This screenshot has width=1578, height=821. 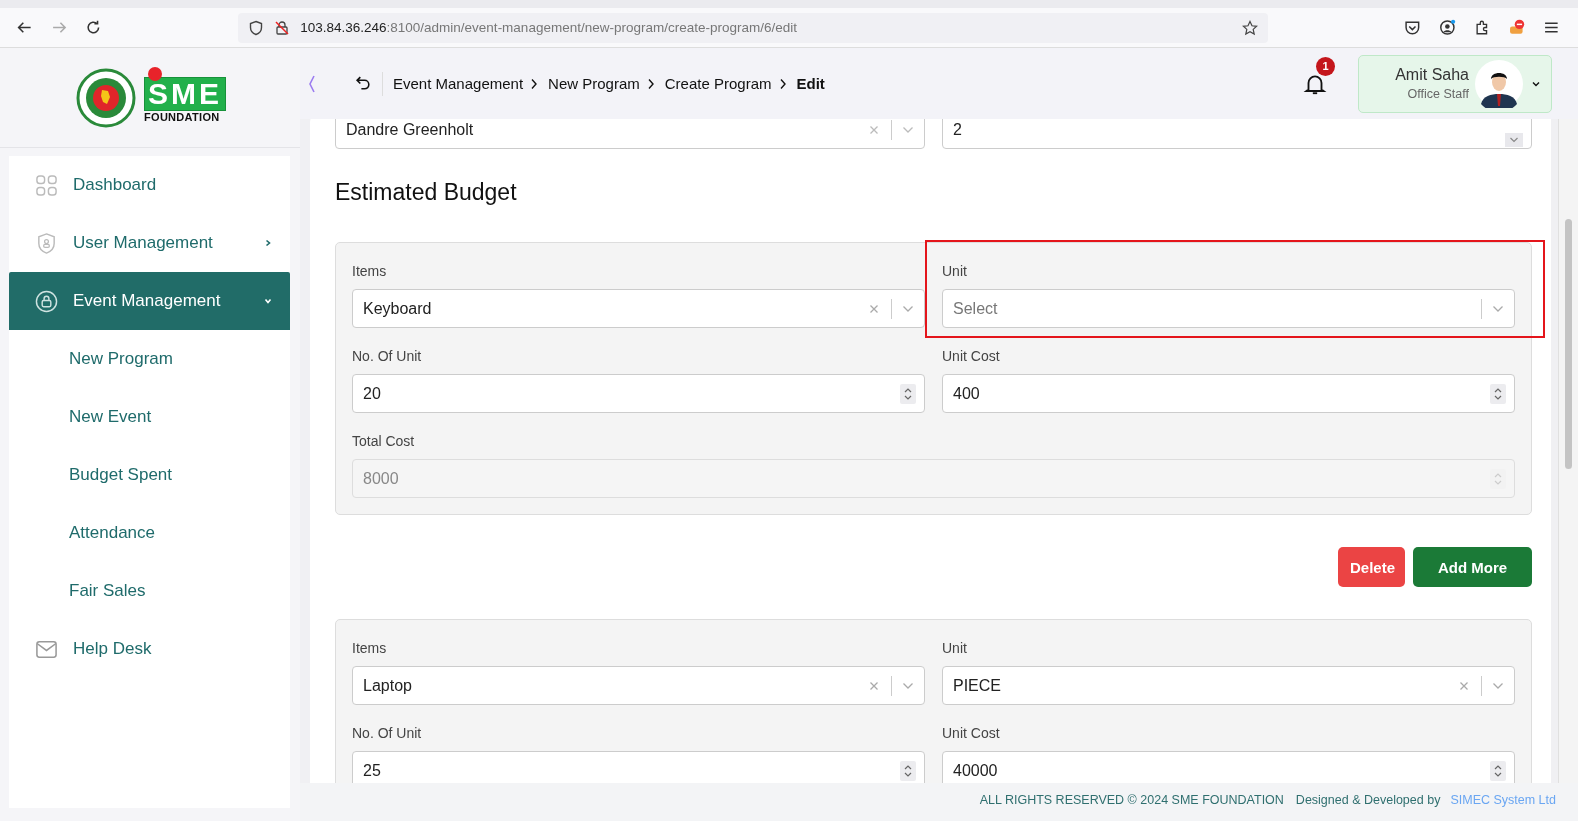 What do you see at coordinates (1228, 393) in the screenshot?
I see `number-field: 400` at bounding box center [1228, 393].